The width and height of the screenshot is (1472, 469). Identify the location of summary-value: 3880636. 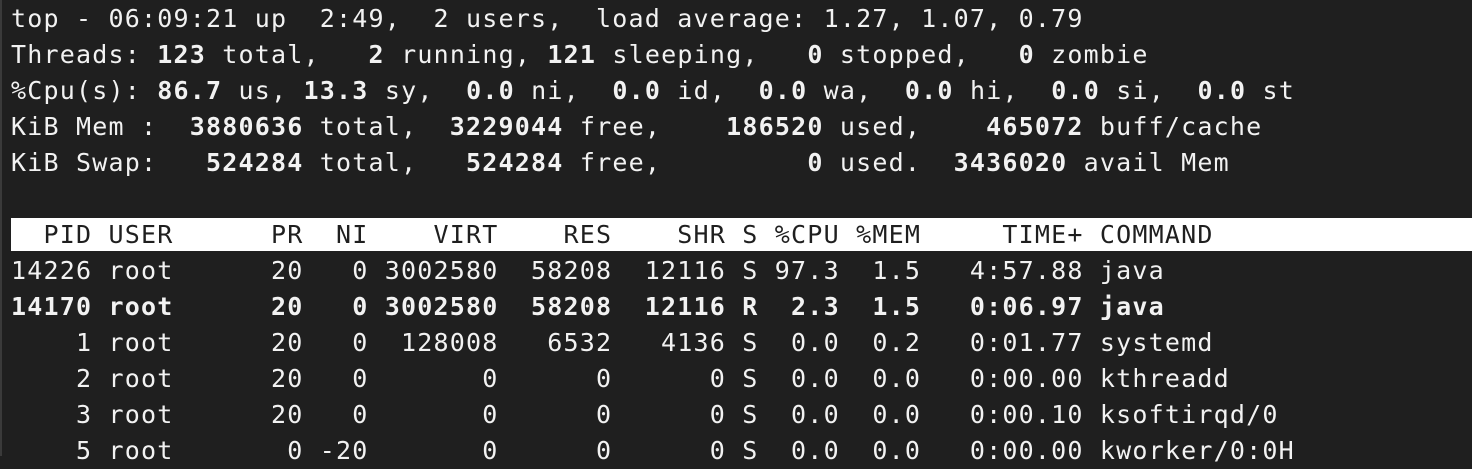
(246, 126).